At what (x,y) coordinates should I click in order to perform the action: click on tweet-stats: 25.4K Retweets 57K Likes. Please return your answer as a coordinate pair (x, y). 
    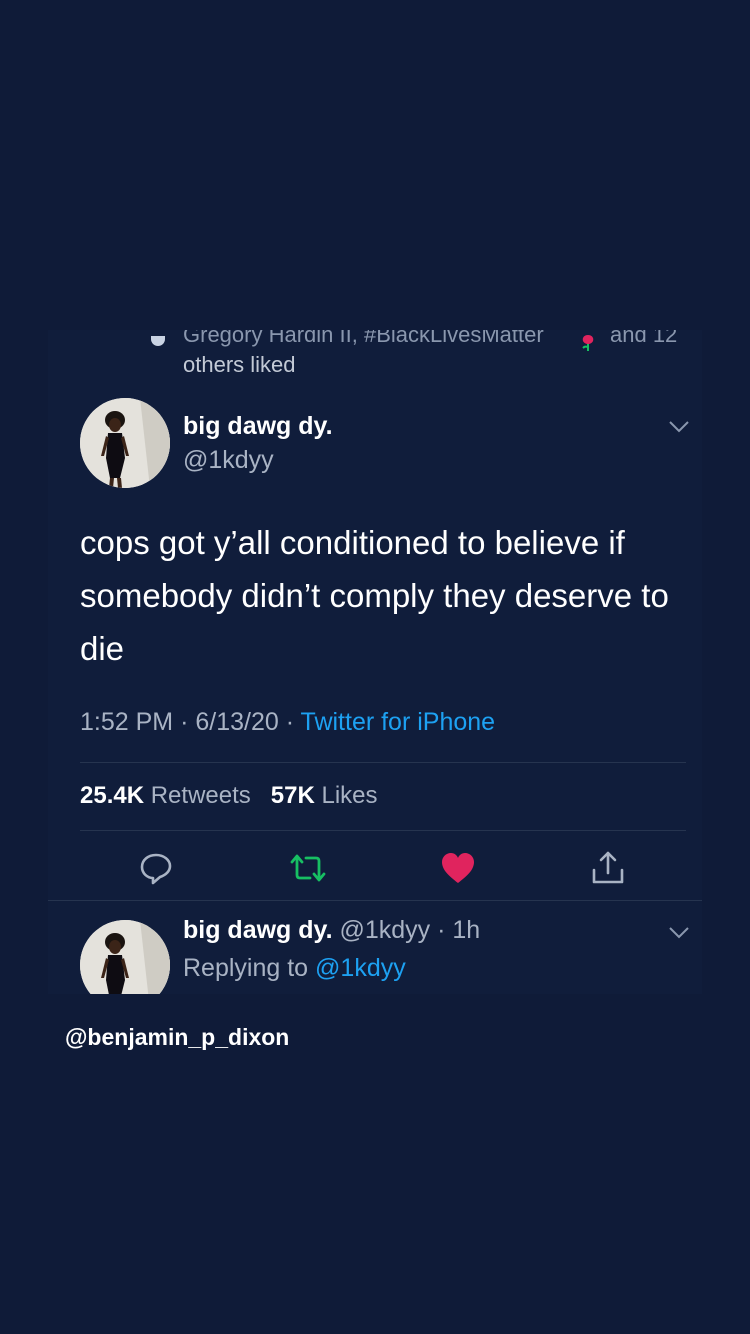
    Looking at the image, I should click on (229, 796).